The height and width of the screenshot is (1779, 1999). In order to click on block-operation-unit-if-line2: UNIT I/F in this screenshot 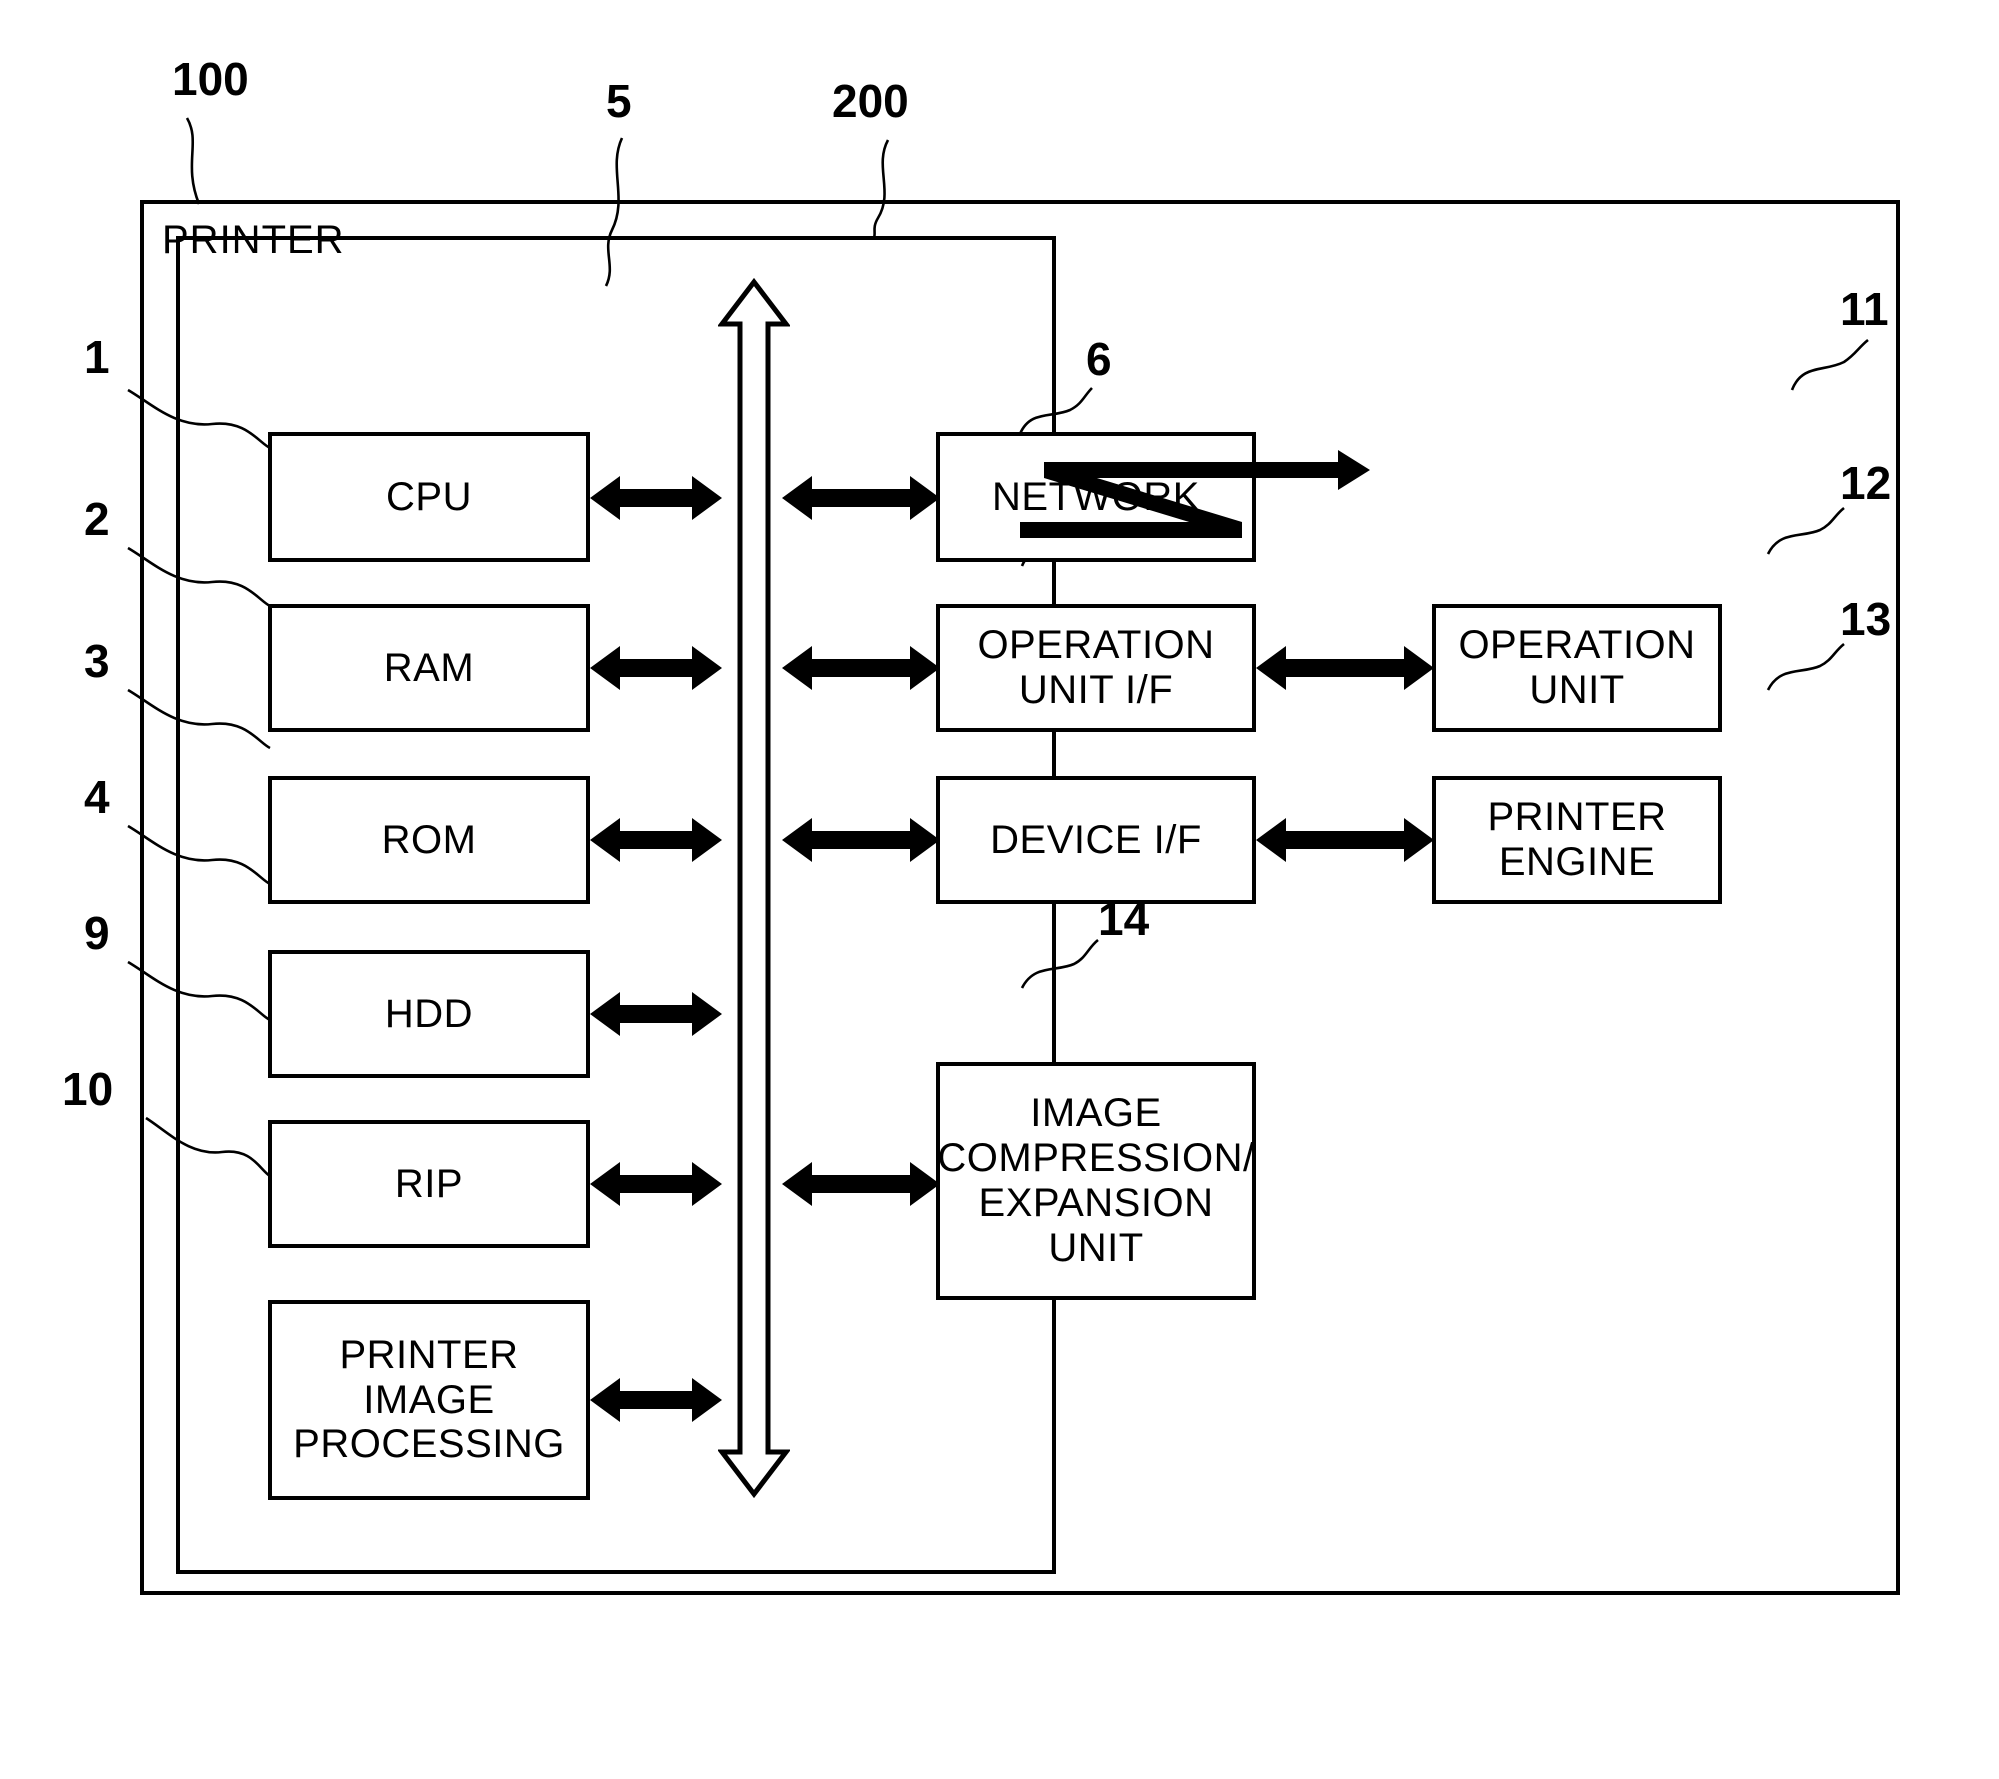, I will do `click(1096, 690)`.